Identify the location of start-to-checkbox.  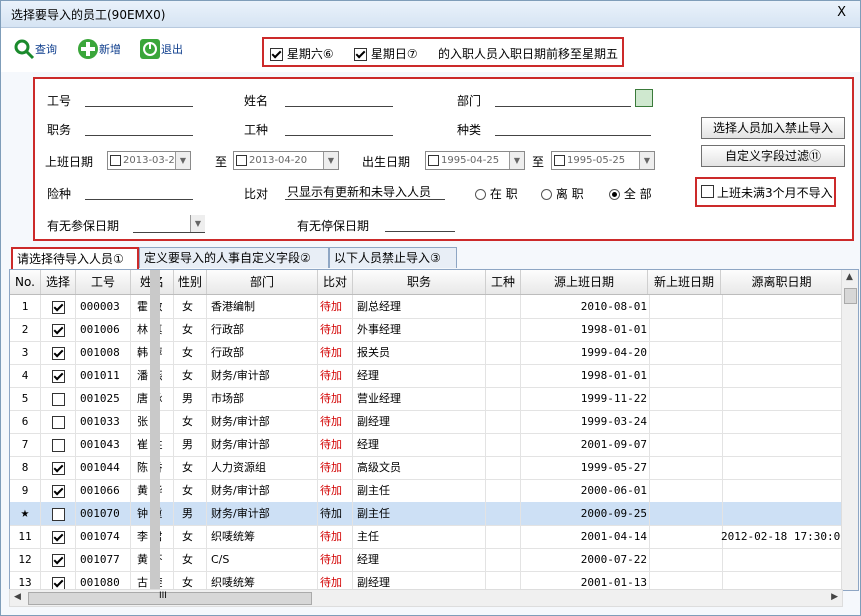
(241, 160).